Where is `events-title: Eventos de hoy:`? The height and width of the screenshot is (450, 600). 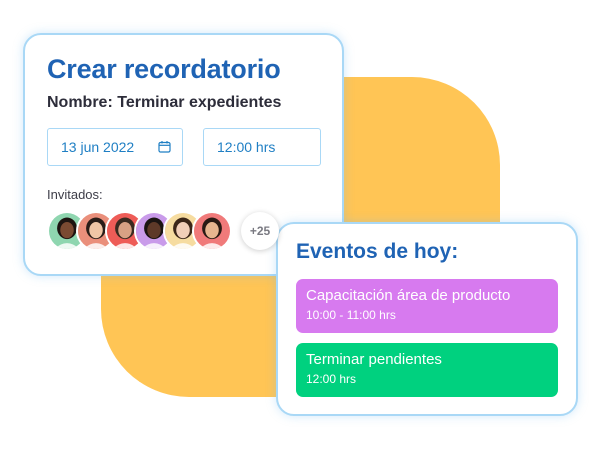
events-title: Eventos de hoy: is located at coordinates (377, 251).